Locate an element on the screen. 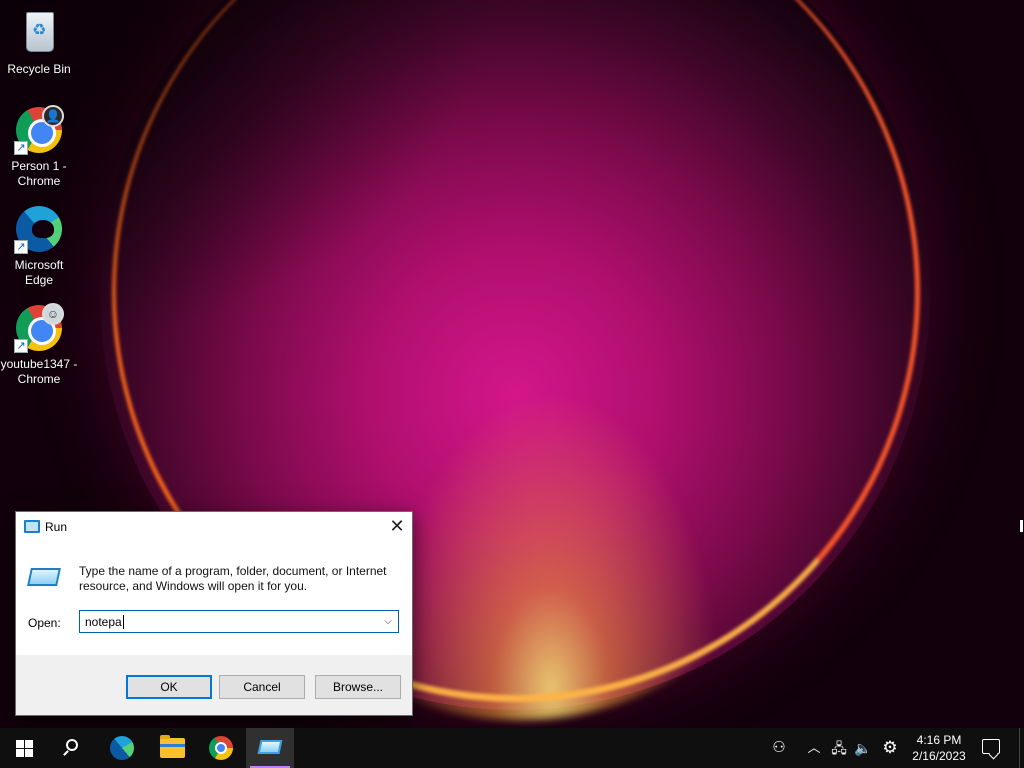 The width and height of the screenshot is (1024, 768). edge-icon: ↗ is located at coordinates (39, 229).